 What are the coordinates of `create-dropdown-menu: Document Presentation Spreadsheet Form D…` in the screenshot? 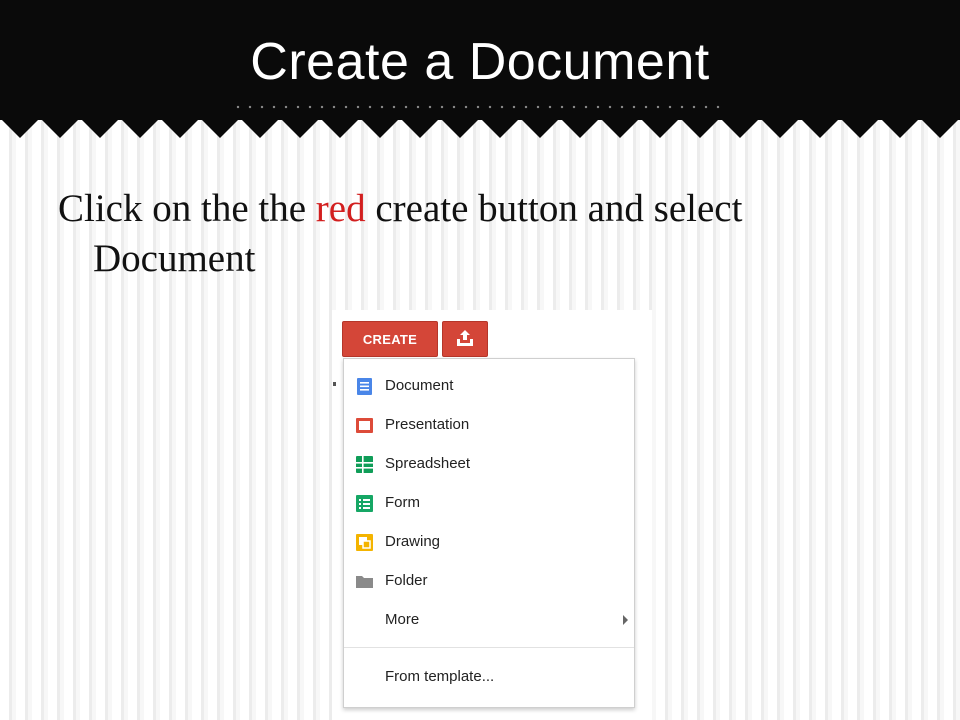 It's located at (489, 533).